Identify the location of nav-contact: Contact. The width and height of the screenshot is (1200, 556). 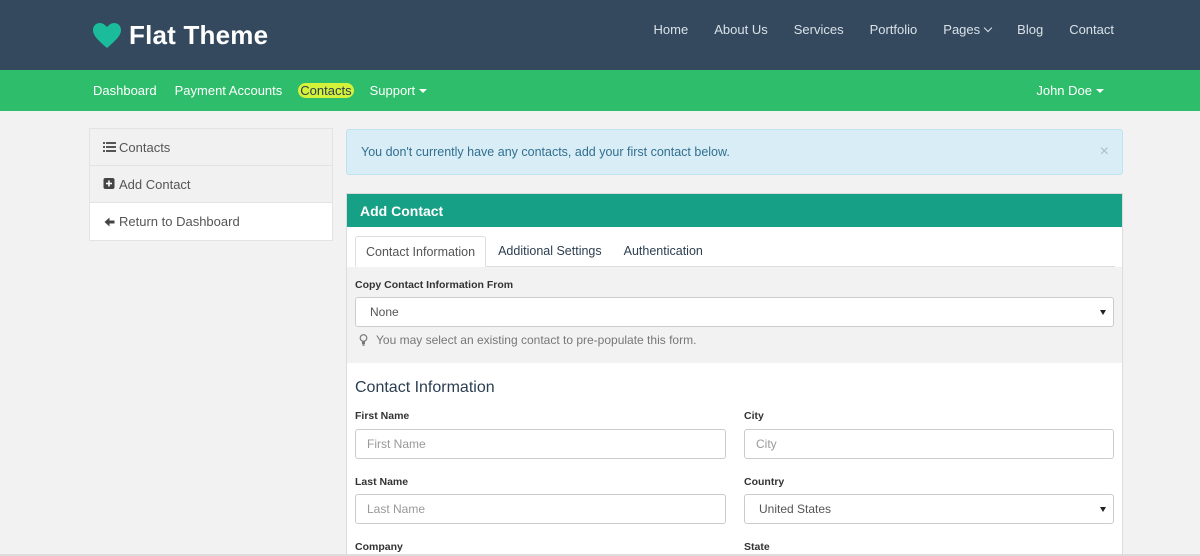
(1091, 29).